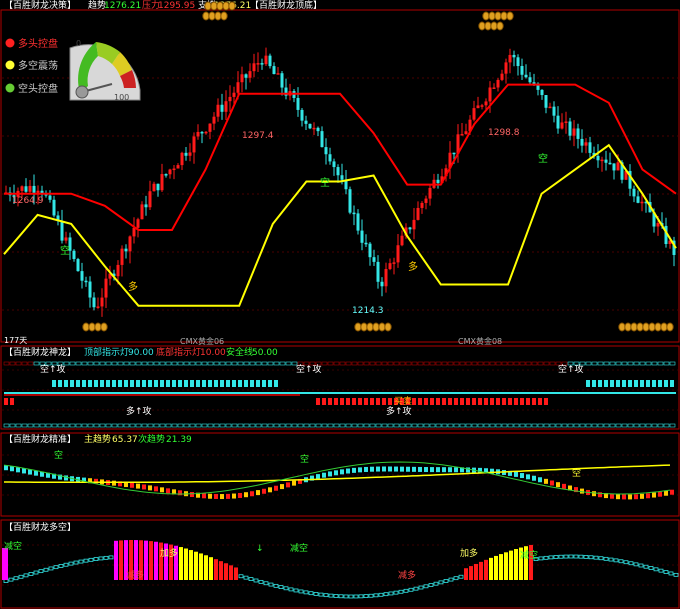 The height and width of the screenshot is (609, 680). I want to click on panel4-bars, so click(340, 569).